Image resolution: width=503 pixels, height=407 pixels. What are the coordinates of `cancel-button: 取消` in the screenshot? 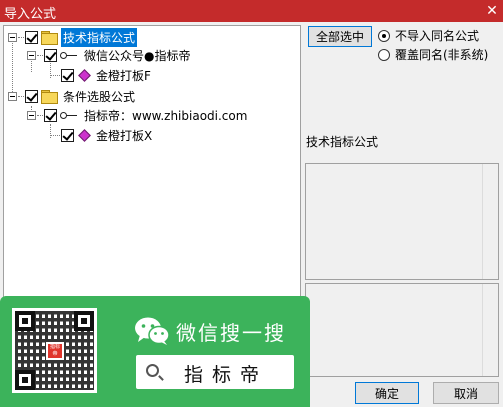 It's located at (466, 393).